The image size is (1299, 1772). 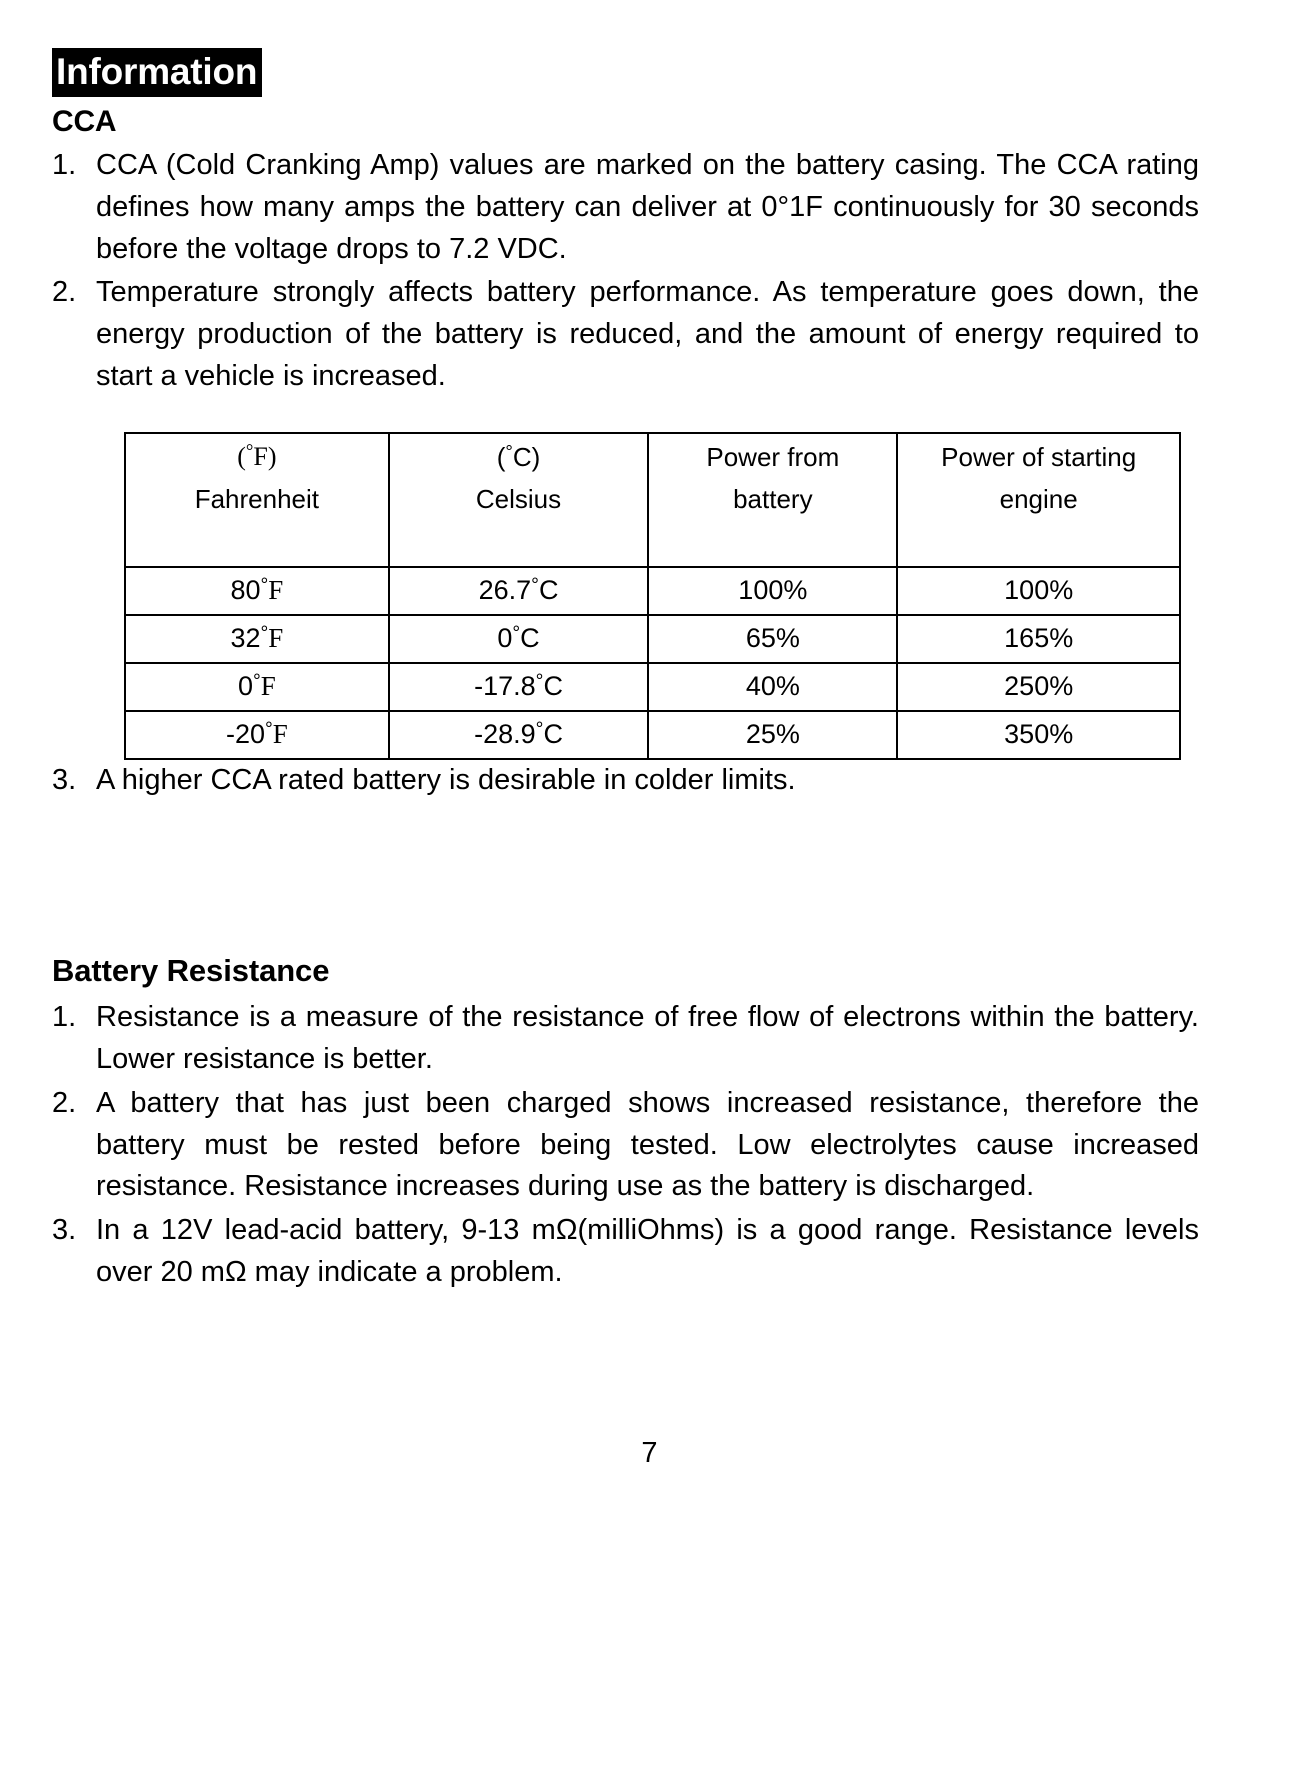 I want to click on column-header-unit: Power from, so click(x=773, y=456).